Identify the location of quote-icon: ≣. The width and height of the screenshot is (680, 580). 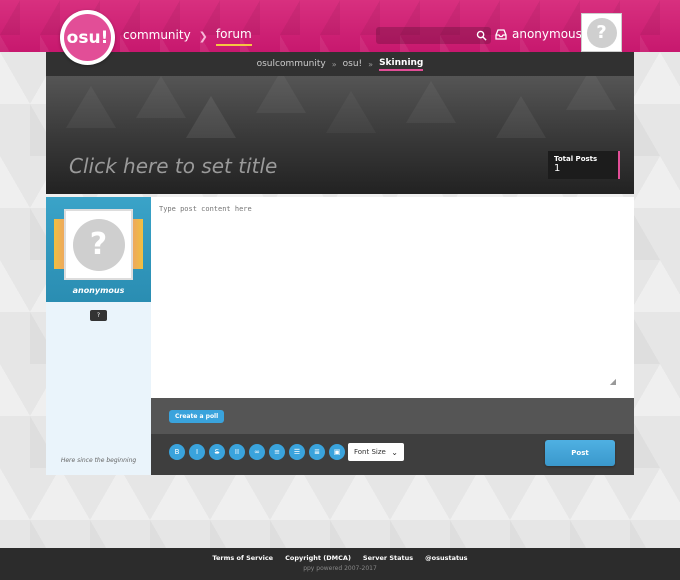
(317, 452).